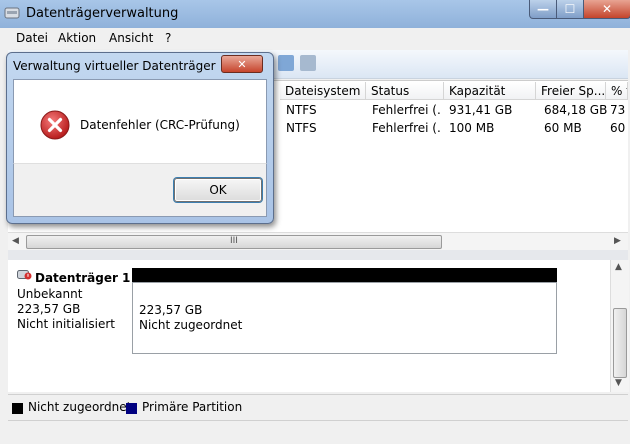 The image size is (630, 444). What do you see at coordinates (12, 13) in the screenshot?
I see `disk-management-icon` at bounding box center [12, 13].